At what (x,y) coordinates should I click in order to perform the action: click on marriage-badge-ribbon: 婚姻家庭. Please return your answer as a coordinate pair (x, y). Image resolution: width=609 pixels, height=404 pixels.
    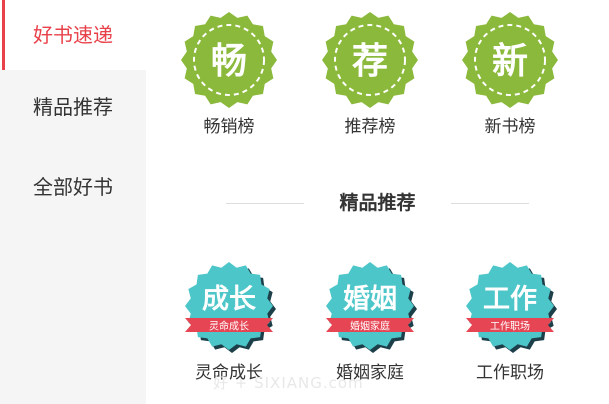
    Looking at the image, I should click on (370, 326).